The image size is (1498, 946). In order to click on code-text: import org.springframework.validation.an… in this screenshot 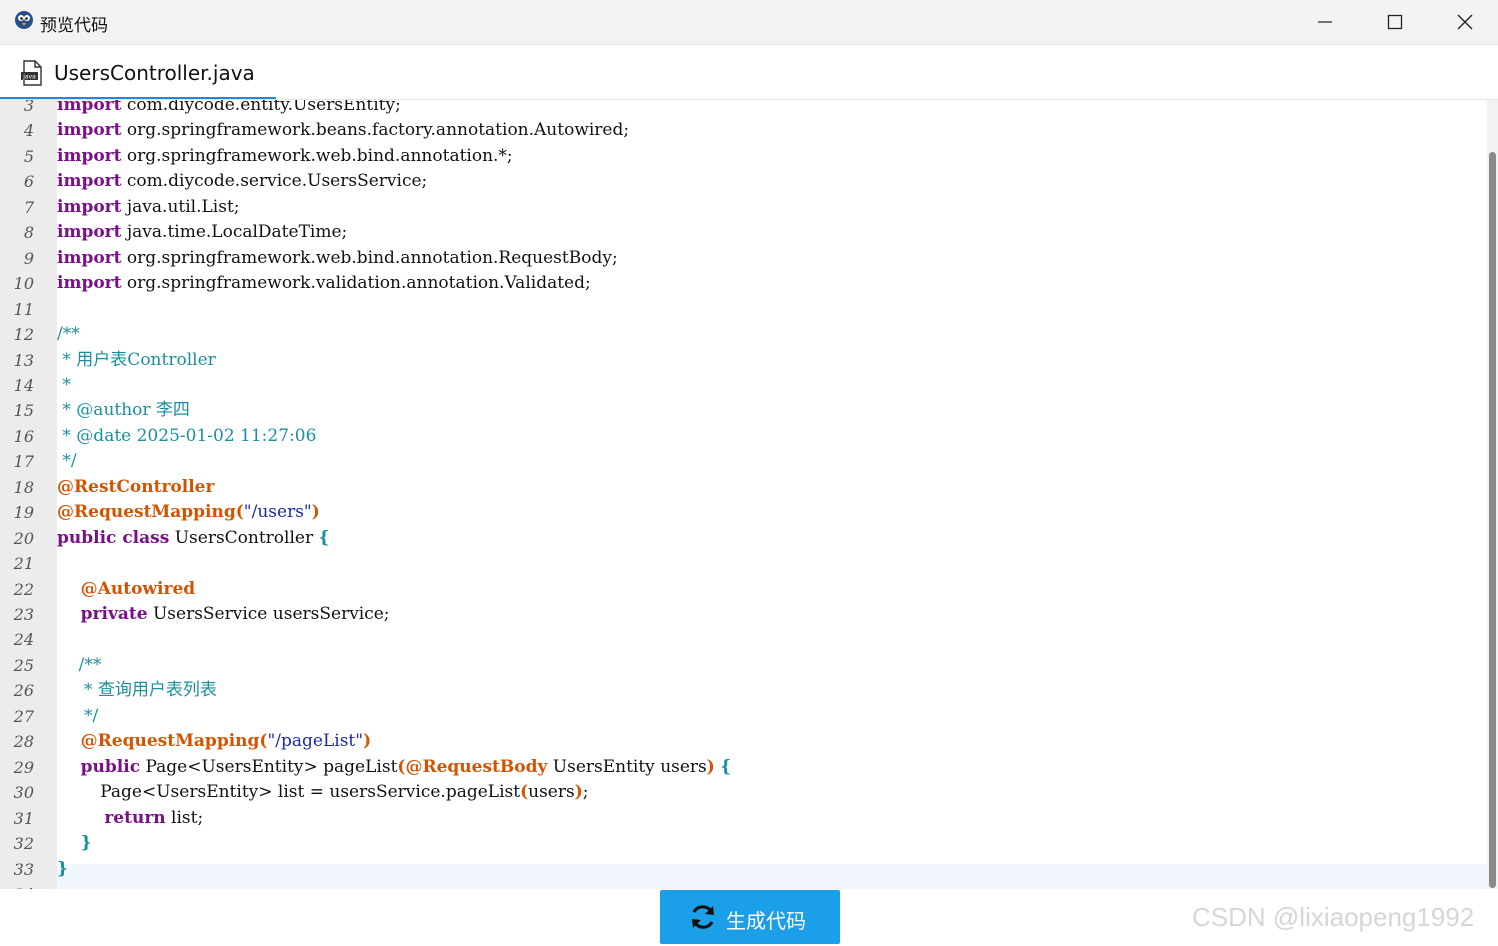, I will do `click(324, 283)`.